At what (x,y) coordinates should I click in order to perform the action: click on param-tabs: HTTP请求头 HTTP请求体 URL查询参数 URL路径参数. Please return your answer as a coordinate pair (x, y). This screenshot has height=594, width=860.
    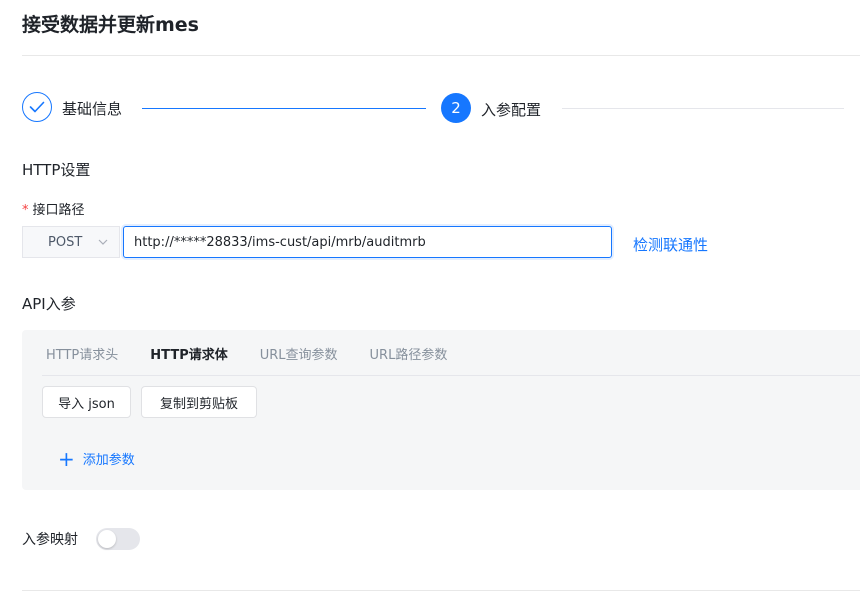
    Looking at the image, I should click on (262, 358).